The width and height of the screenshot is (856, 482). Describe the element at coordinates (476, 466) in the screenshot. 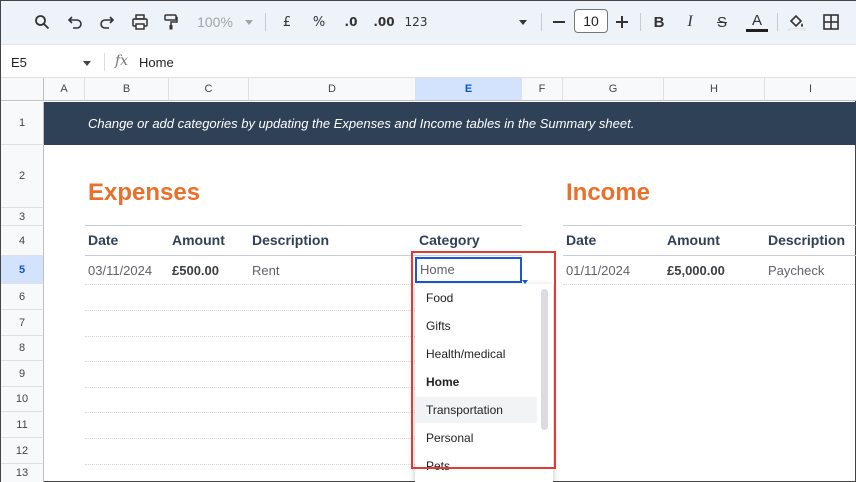

I see `dropdown-item-pets: Pets` at that location.